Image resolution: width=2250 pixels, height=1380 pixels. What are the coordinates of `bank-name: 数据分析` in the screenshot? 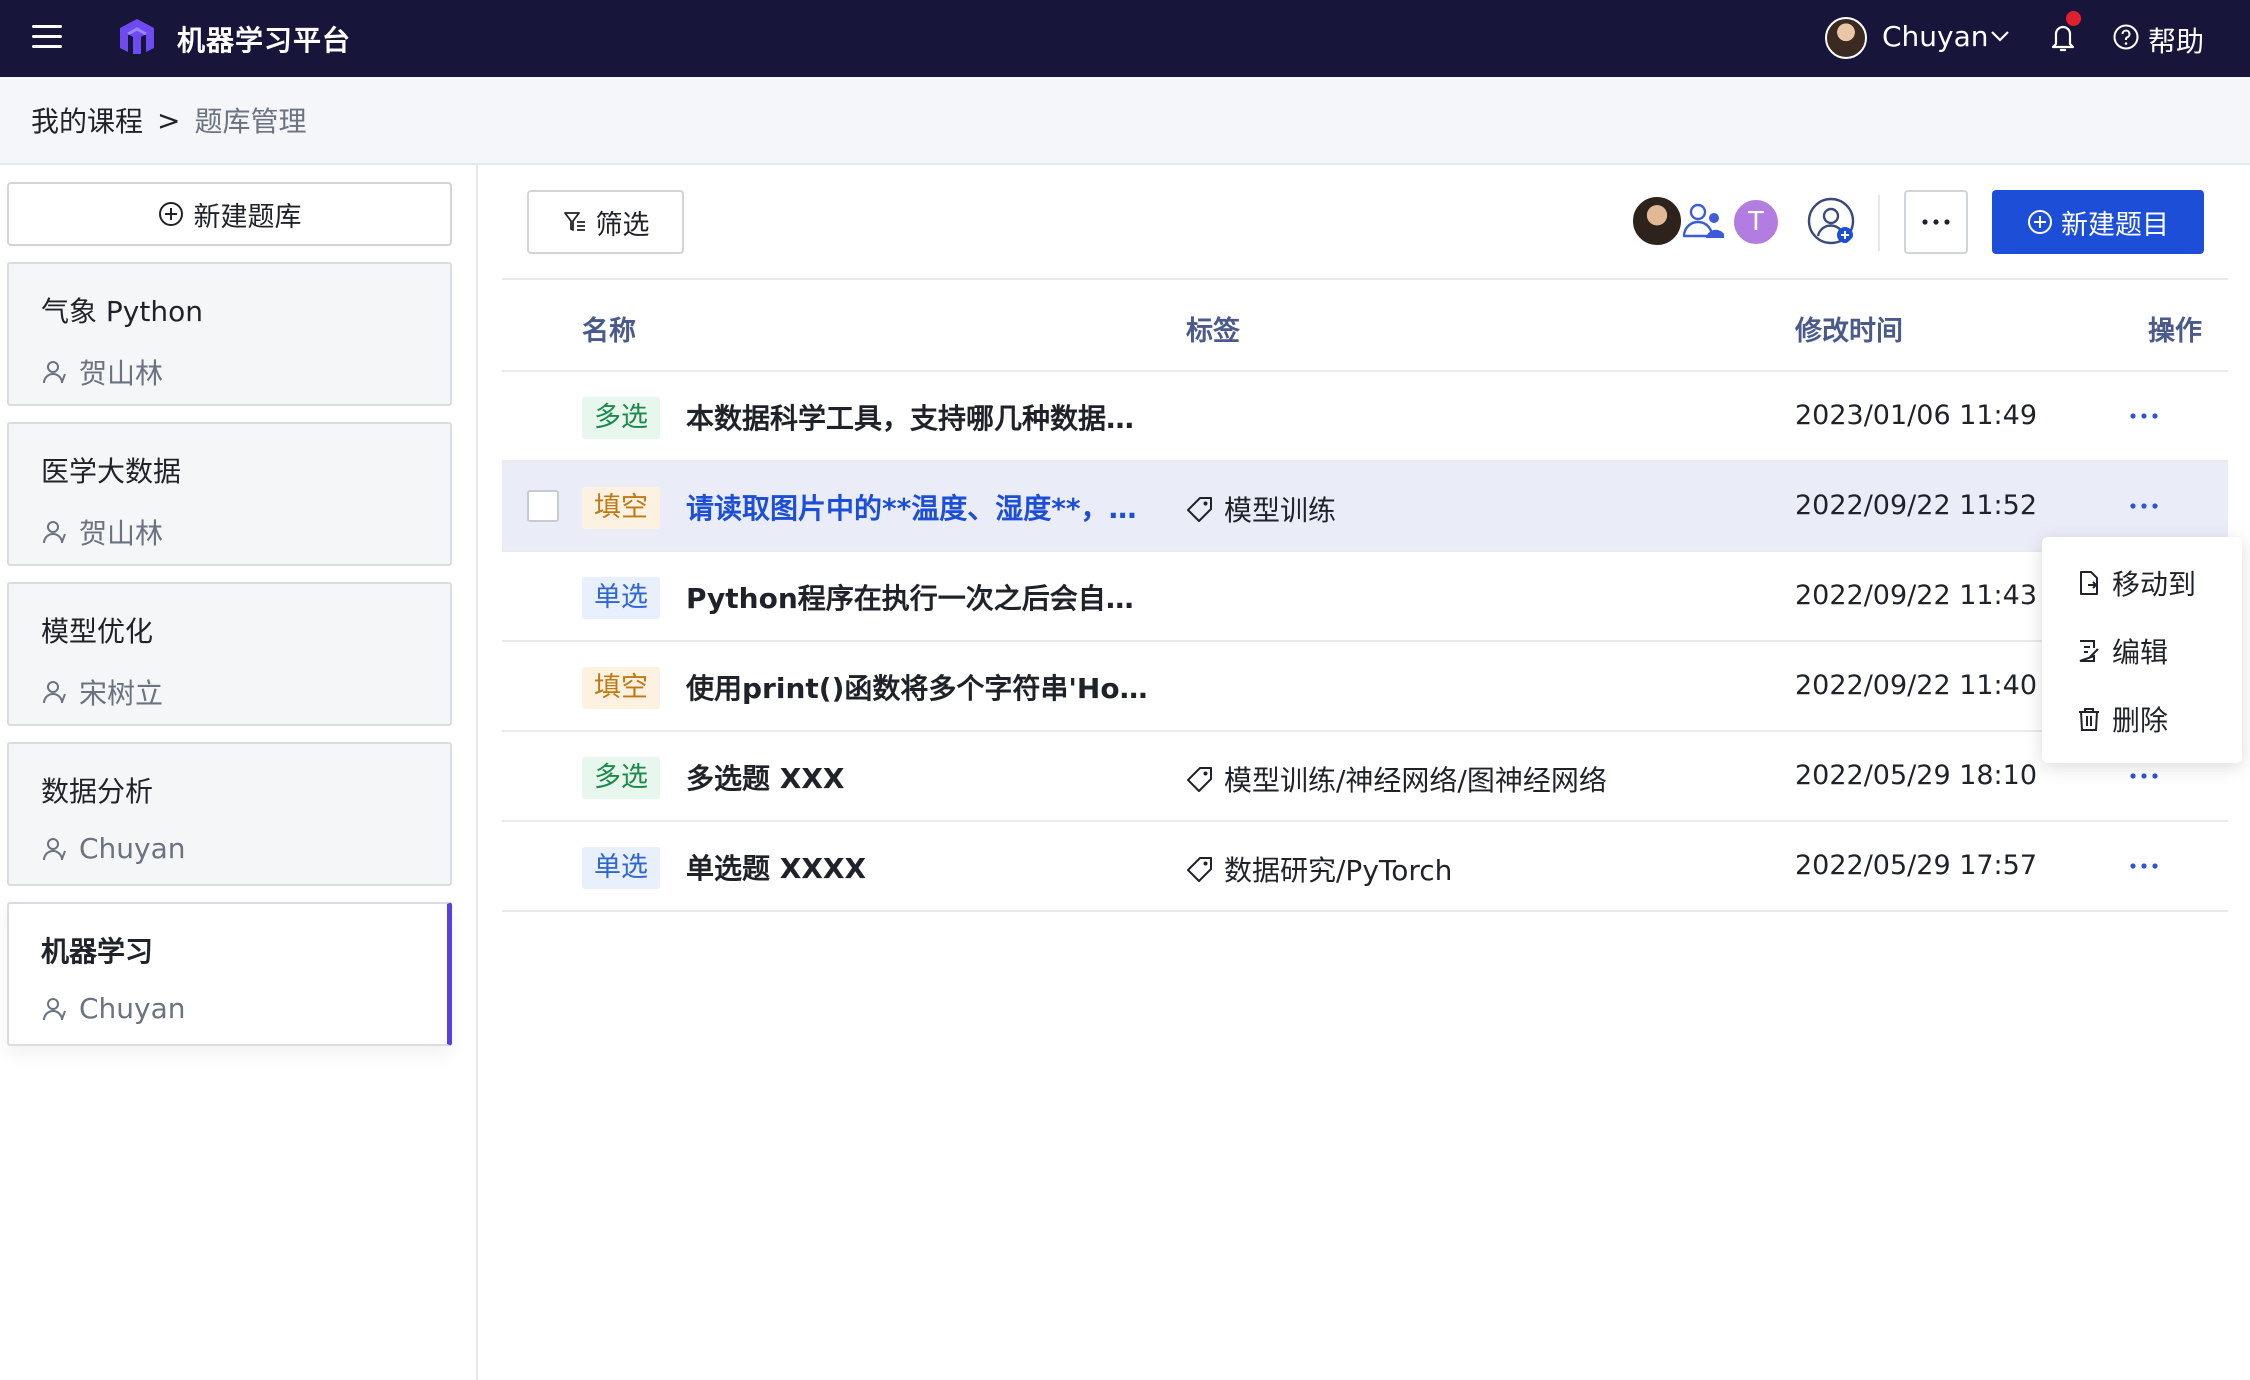 It's located at (97, 791).